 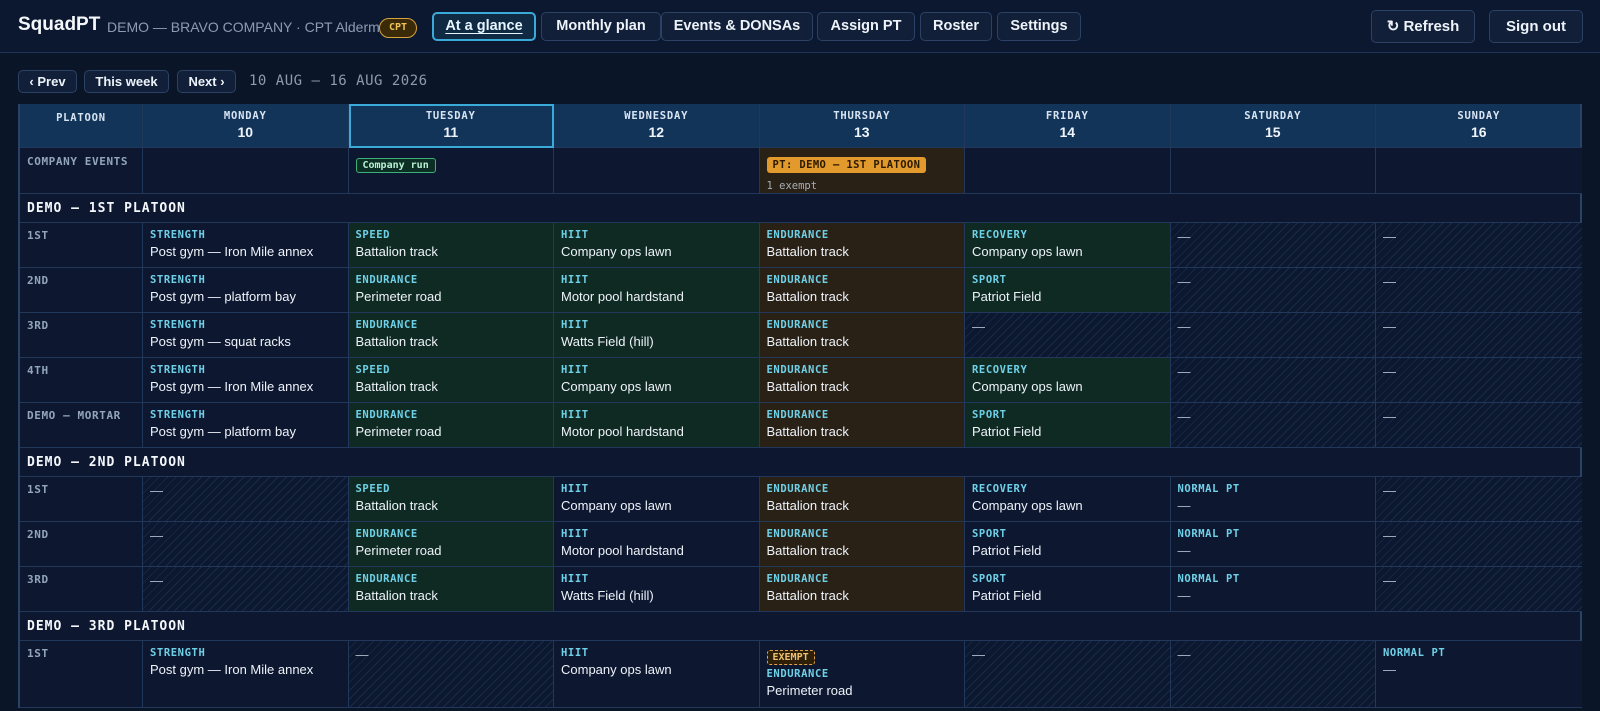 I want to click on tab-events-donsas: Events & DONSAs, so click(x=737, y=26).